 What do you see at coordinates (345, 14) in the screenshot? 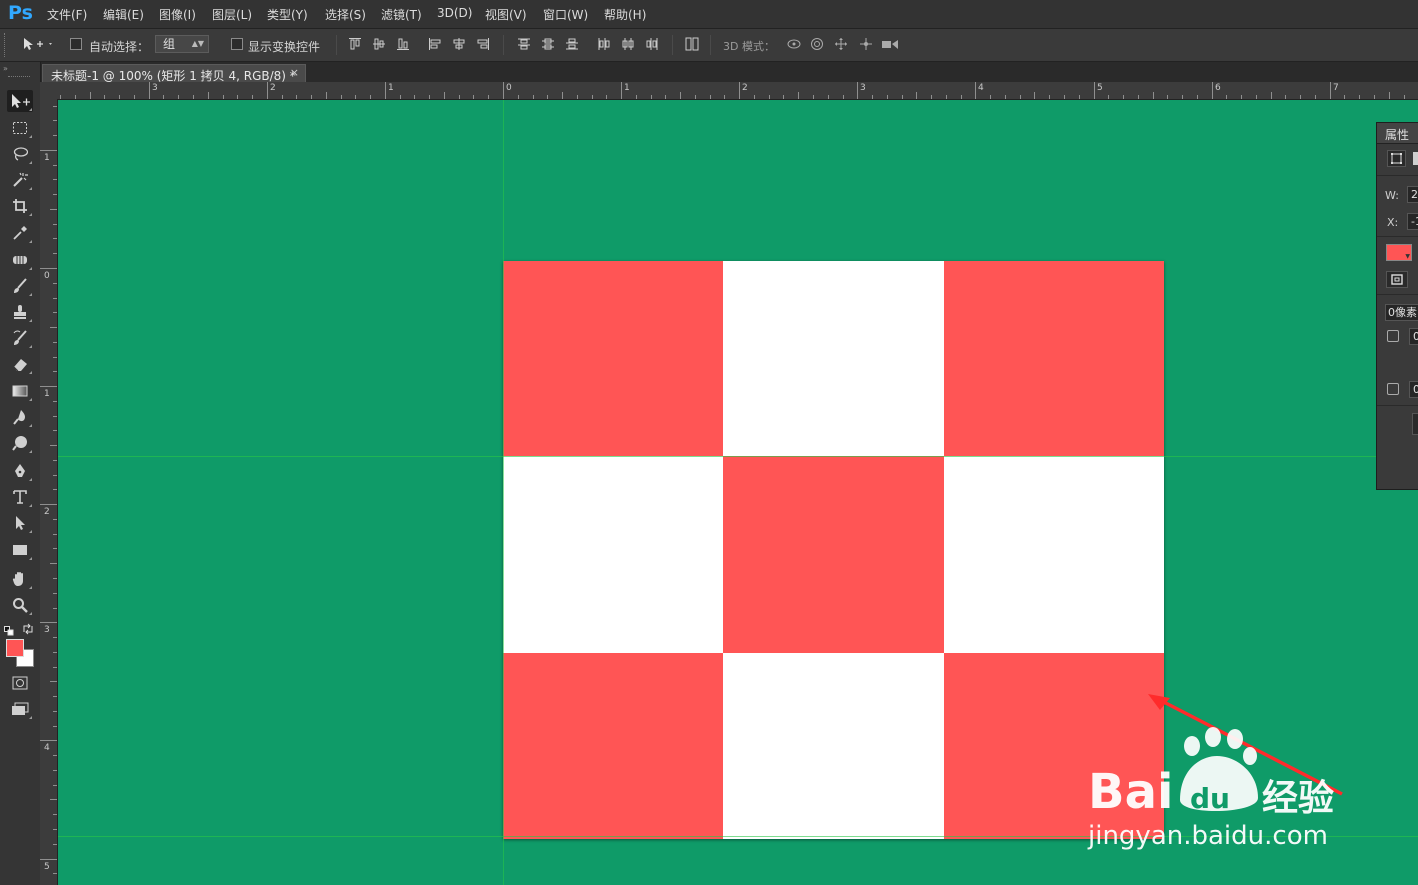
I see `menu-select: 选择(S)` at bounding box center [345, 14].